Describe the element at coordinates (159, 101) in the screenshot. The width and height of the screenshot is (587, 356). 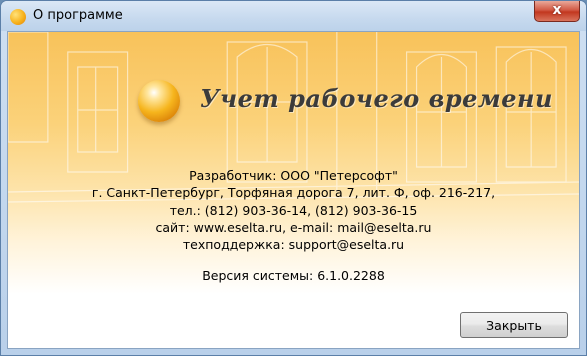
I see `product-logo-icon` at that location.